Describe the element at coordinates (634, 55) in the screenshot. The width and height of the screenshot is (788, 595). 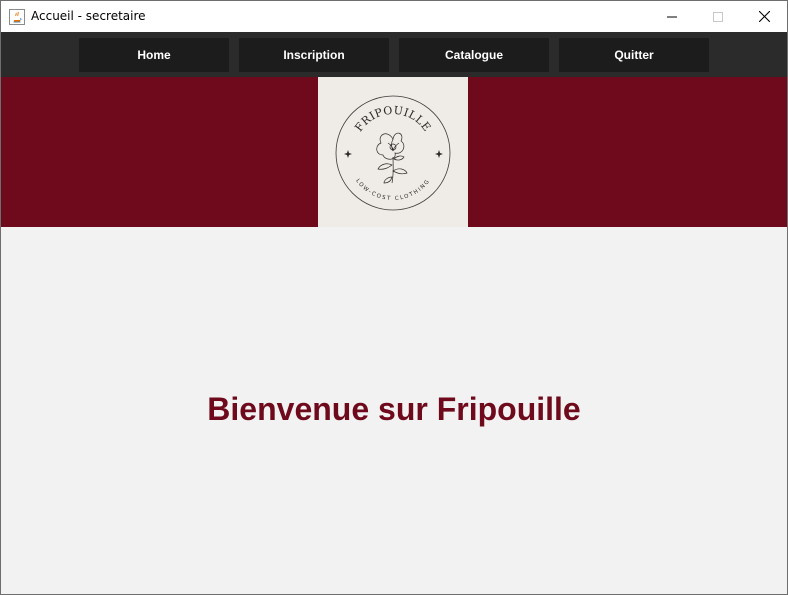
I see `quitter-button: Quitter` at that location.